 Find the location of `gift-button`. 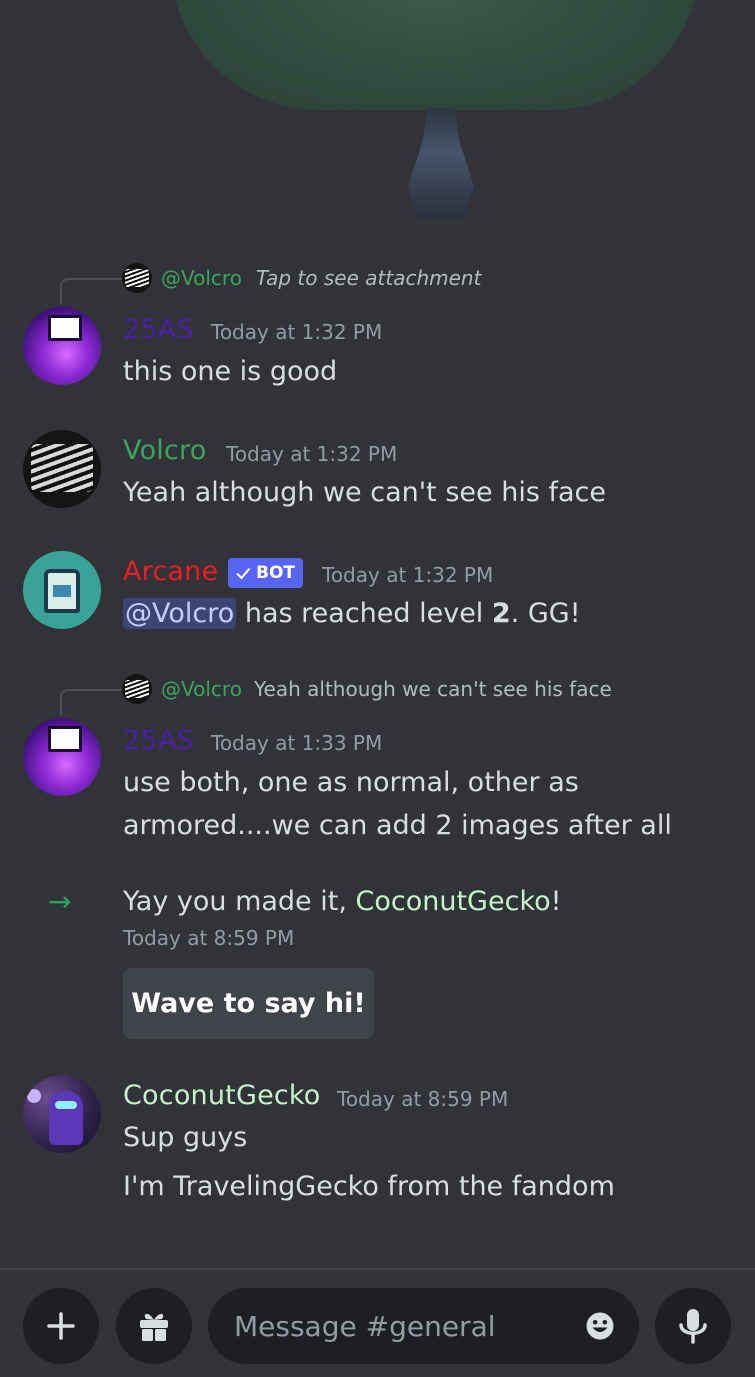

gift-button is located at coordinates (154, 1326).